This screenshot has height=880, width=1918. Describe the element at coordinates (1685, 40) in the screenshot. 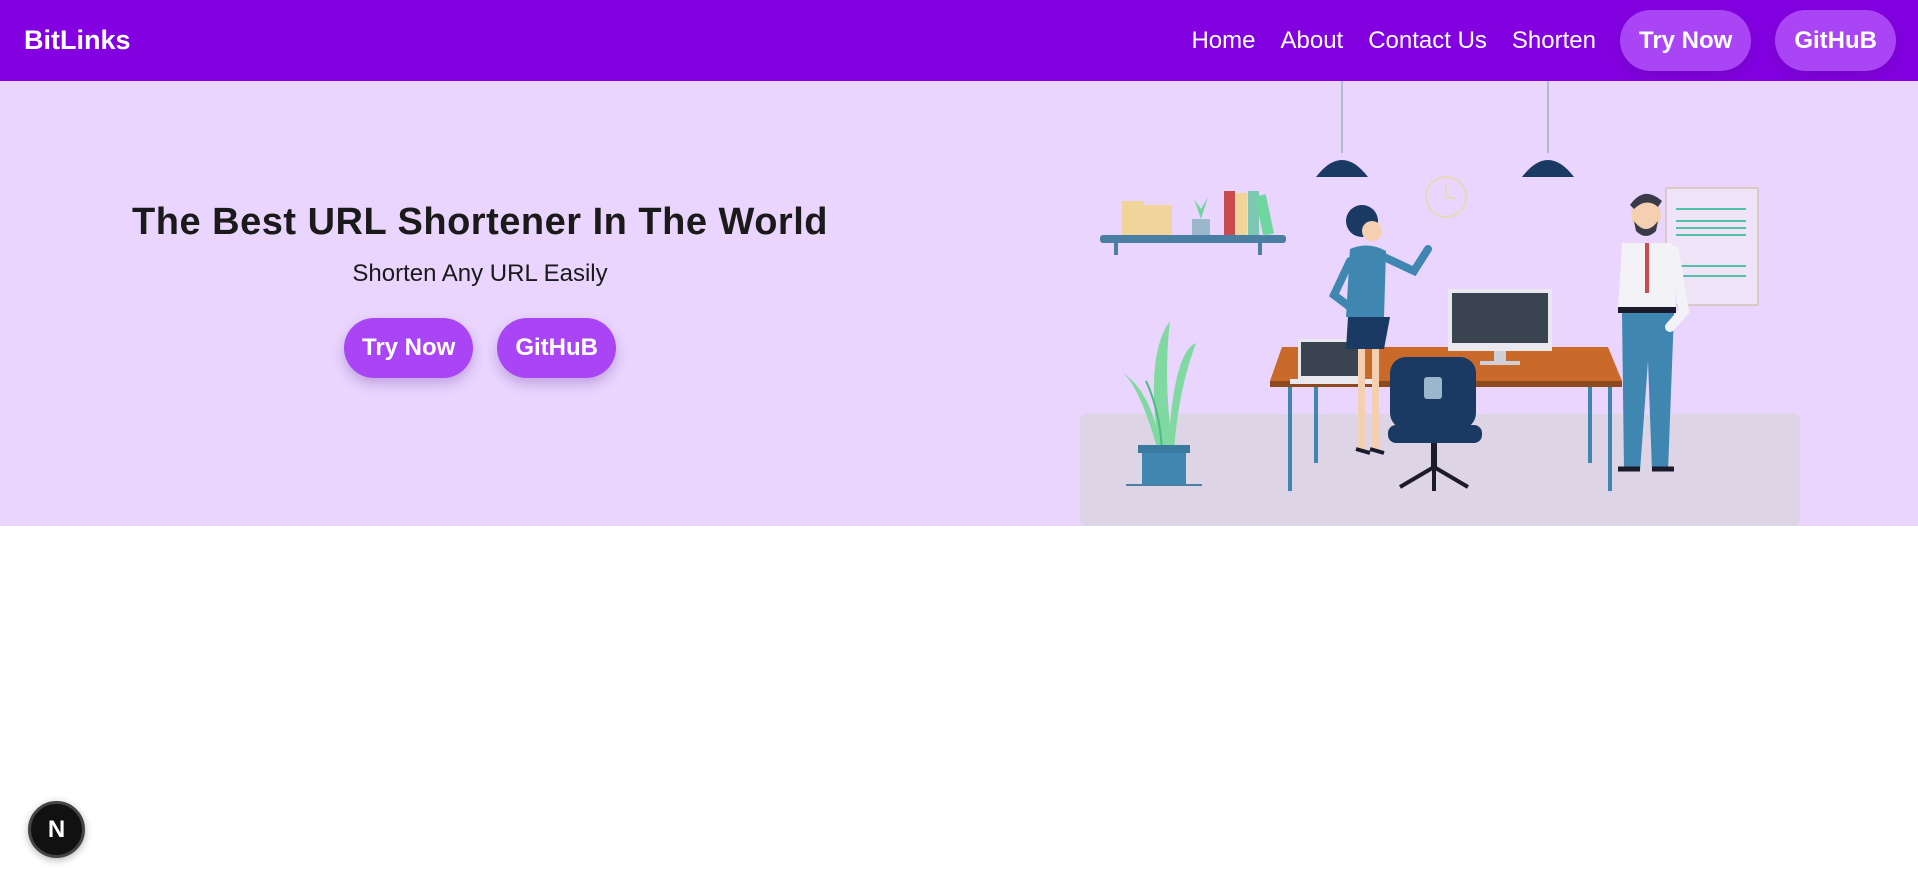

I see `nav-try-now-button: Try Now` at that location.